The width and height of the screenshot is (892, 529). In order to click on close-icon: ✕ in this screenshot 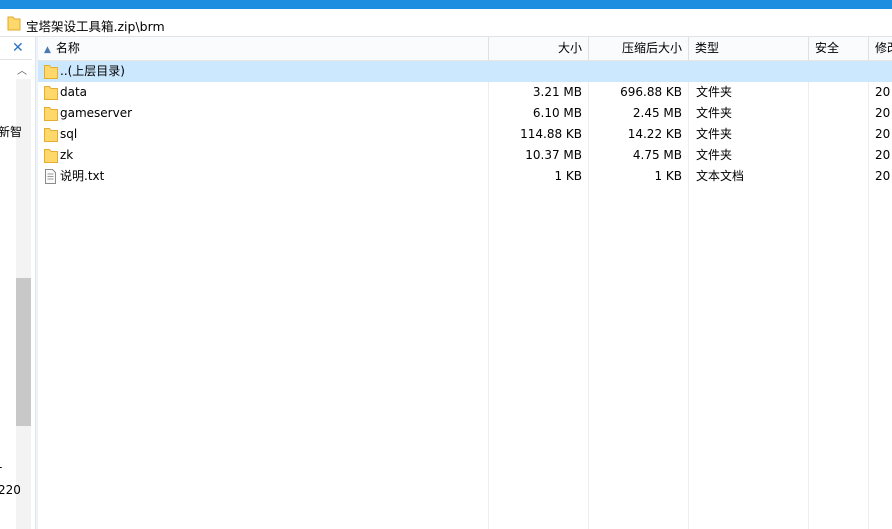, I will do `click(18, 48)`.